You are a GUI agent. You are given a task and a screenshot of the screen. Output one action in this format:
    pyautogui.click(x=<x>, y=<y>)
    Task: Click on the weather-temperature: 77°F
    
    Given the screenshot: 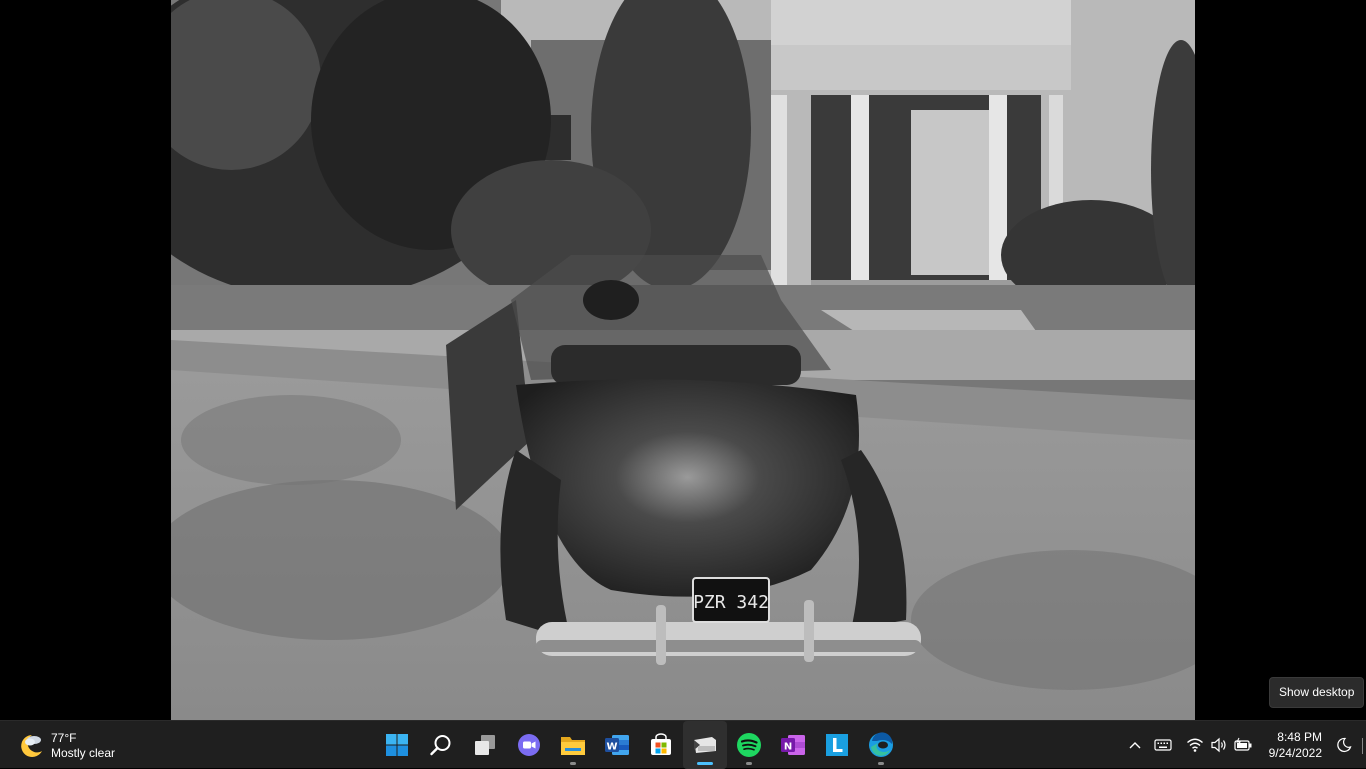 What is the action you would take?
    pyautogui.click(x=64, y=738)
    